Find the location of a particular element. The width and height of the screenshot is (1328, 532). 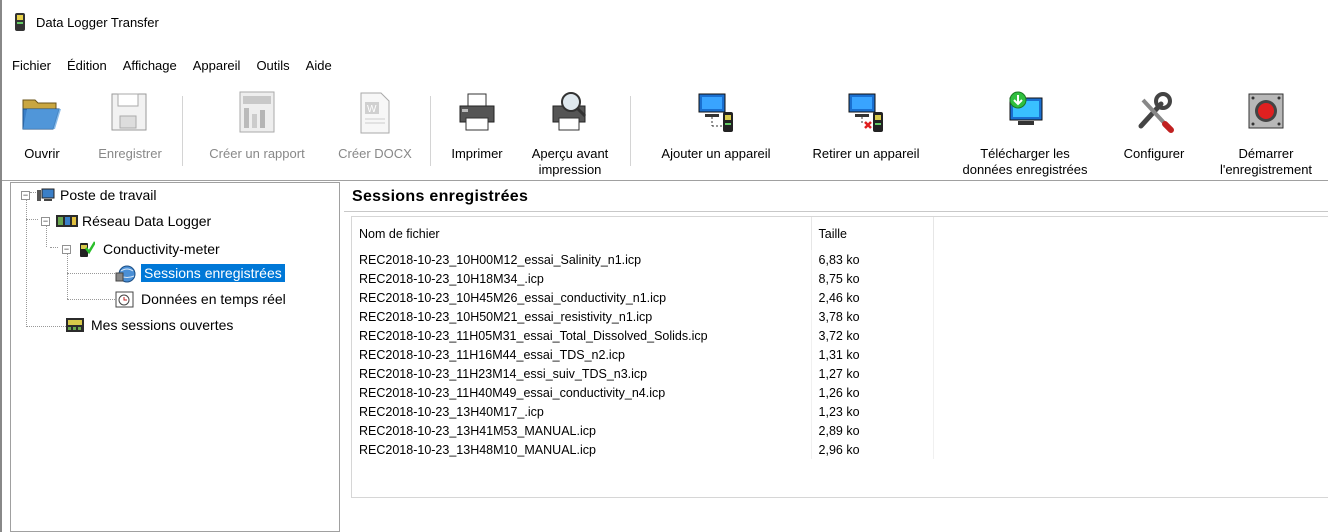

add-device-icon is located at coordinates (715, 112).